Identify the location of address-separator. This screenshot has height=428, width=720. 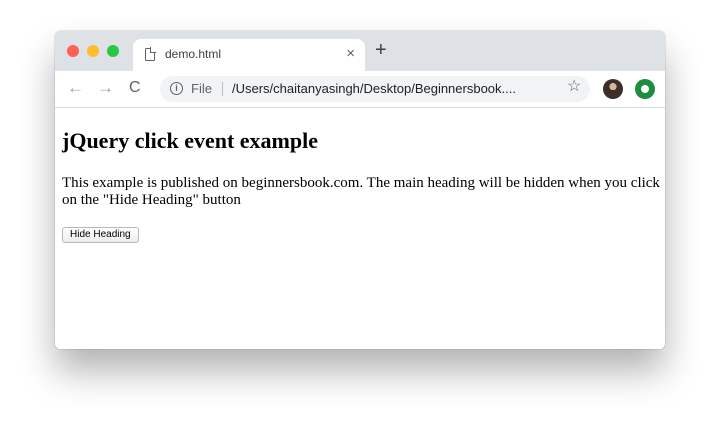
(222, 89).